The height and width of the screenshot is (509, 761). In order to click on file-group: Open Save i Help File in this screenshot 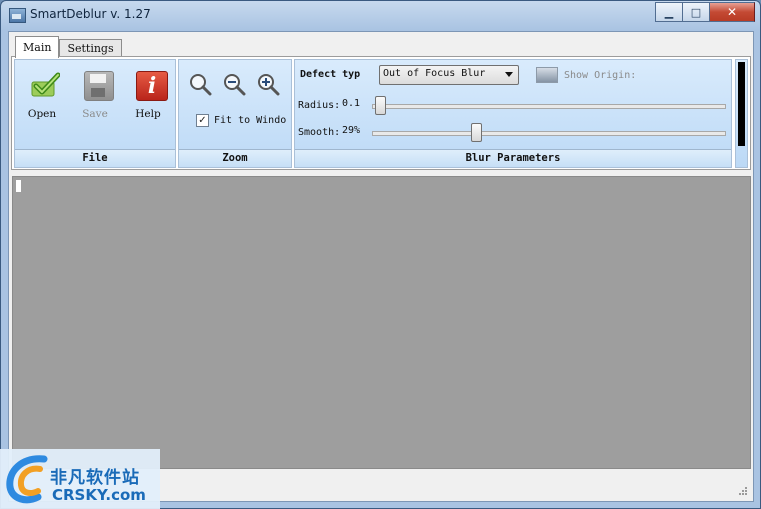, I will do `click(95, 113)`.